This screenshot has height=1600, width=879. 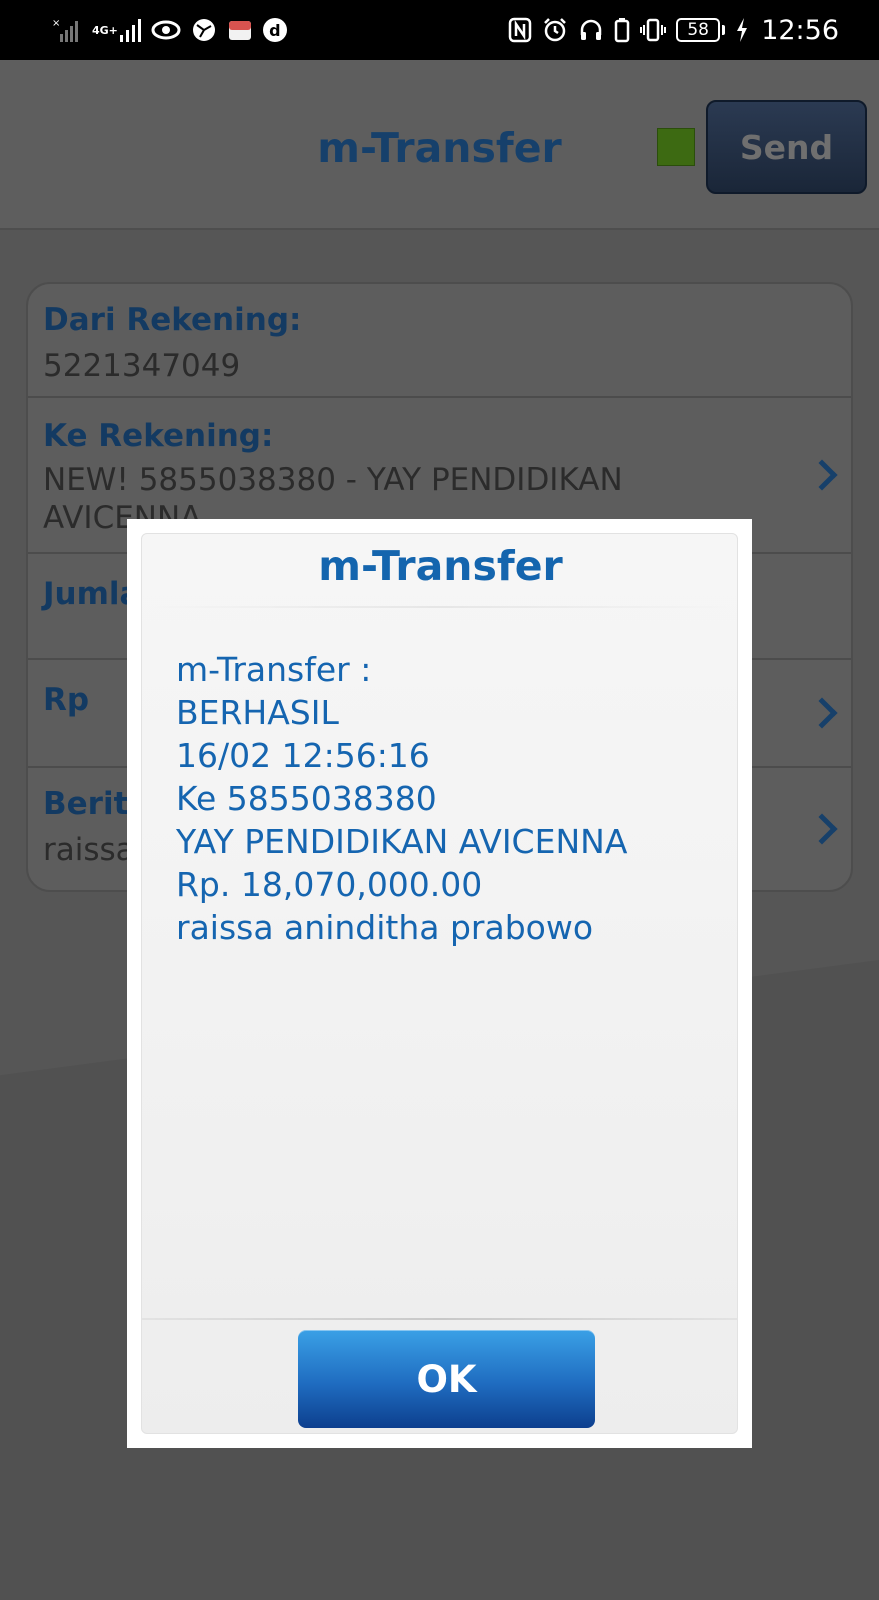 I want to click on message-line: Ke 5855038380, so click(x=306, y=798).